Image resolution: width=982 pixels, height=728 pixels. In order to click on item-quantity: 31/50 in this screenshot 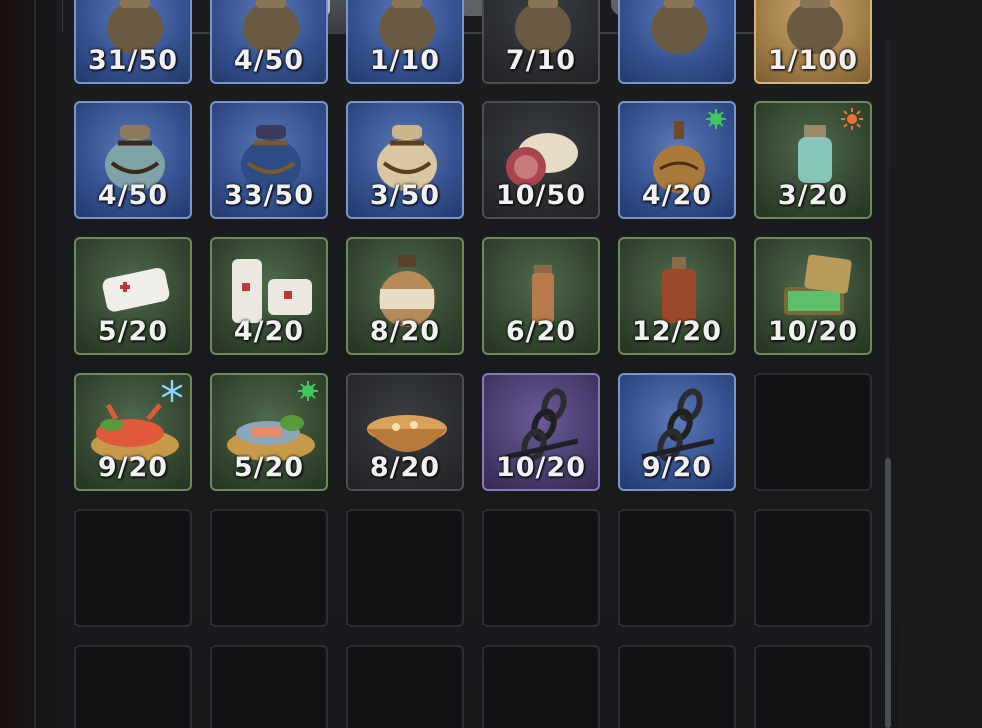, I will do `click(132, 60)`.